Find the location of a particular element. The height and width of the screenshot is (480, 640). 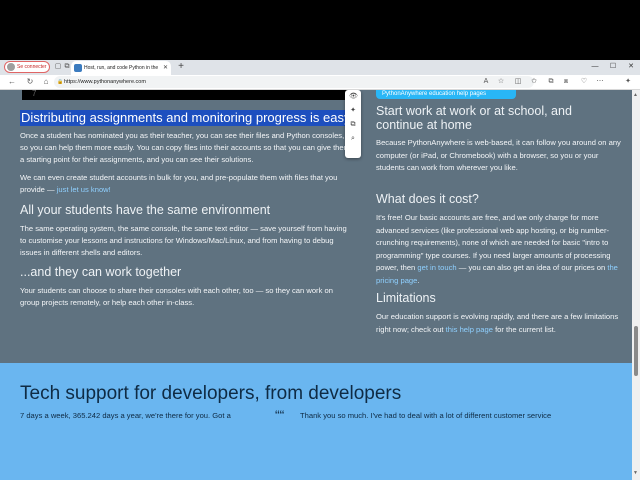

scrollbar-thumb is located at coordinates (636, 351).